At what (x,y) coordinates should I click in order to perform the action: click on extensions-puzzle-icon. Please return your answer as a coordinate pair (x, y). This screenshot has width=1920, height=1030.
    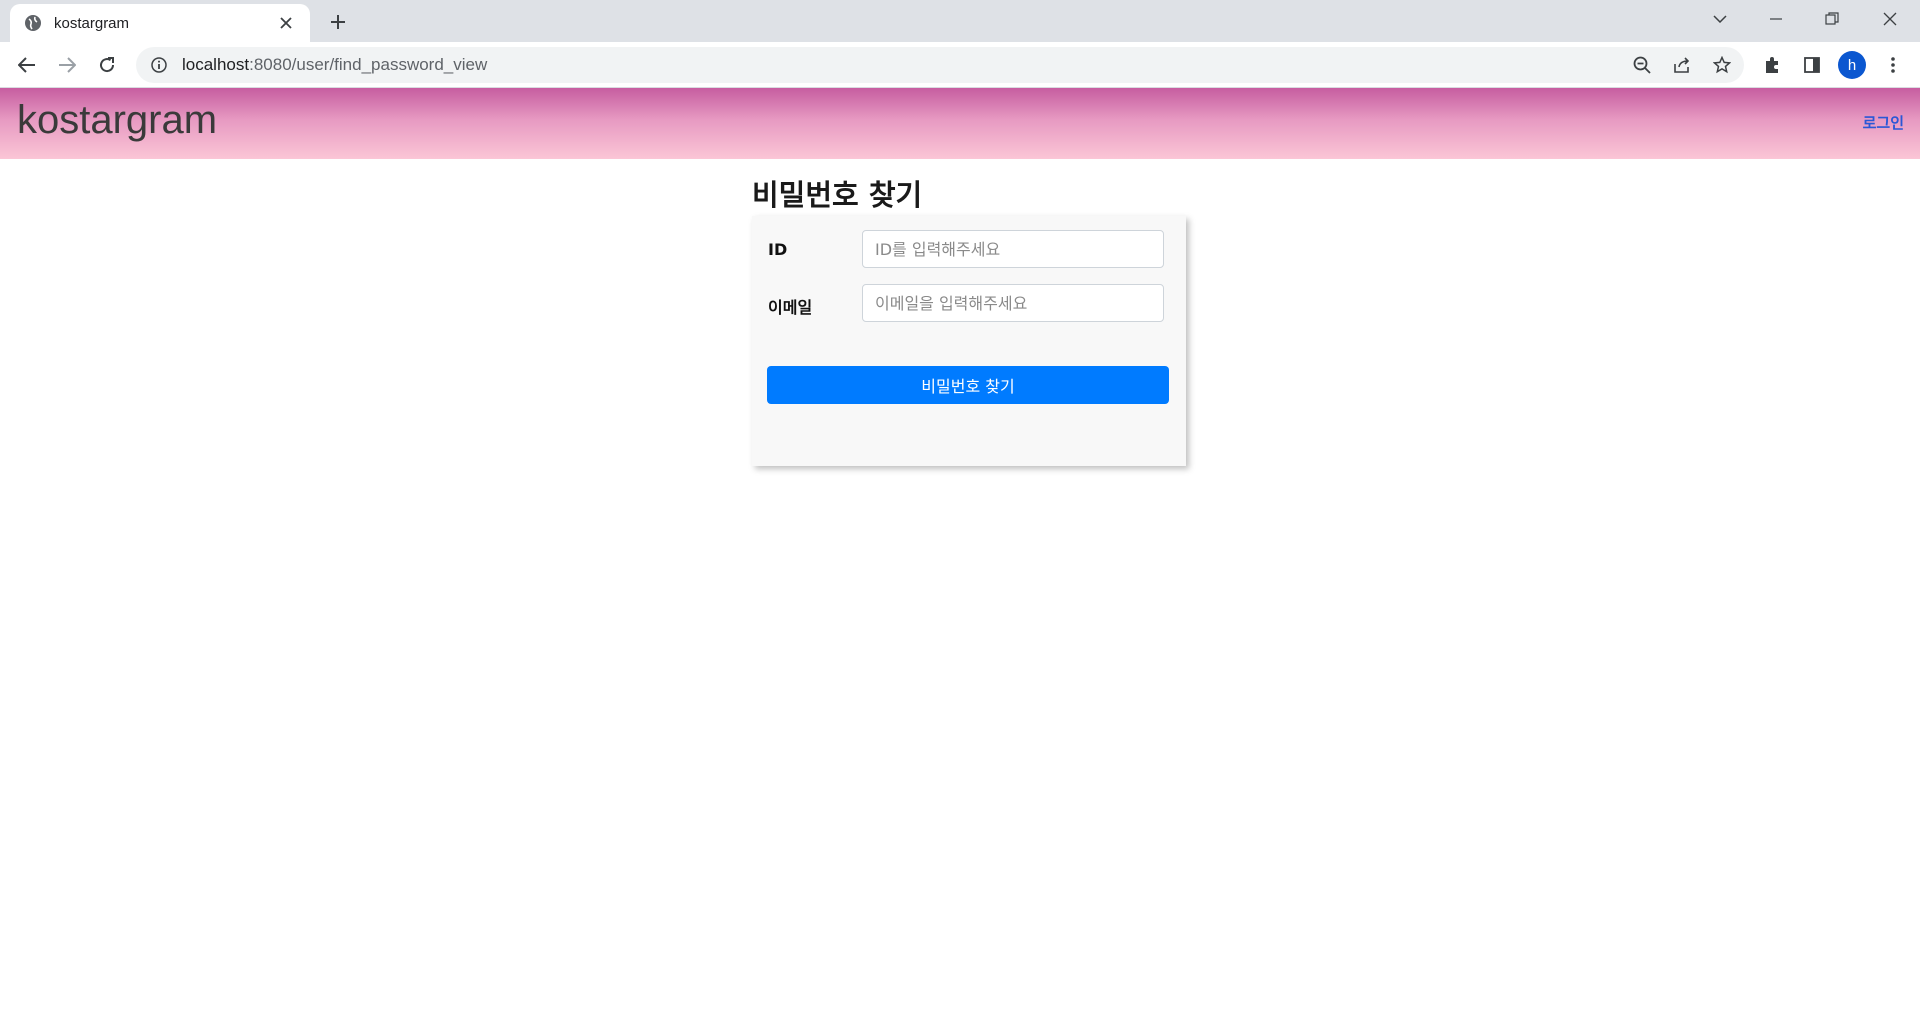
    Looking at the image, I should click on (1772, 65).